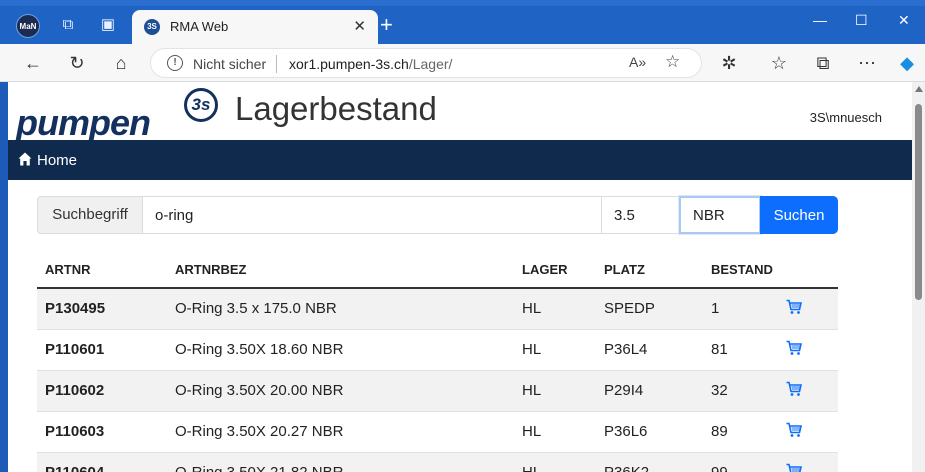 The width and height of the screenshot is (925, 472). Describe the element at coordinates (25, 159) in the screenshot. I see `house-icon` at that location.